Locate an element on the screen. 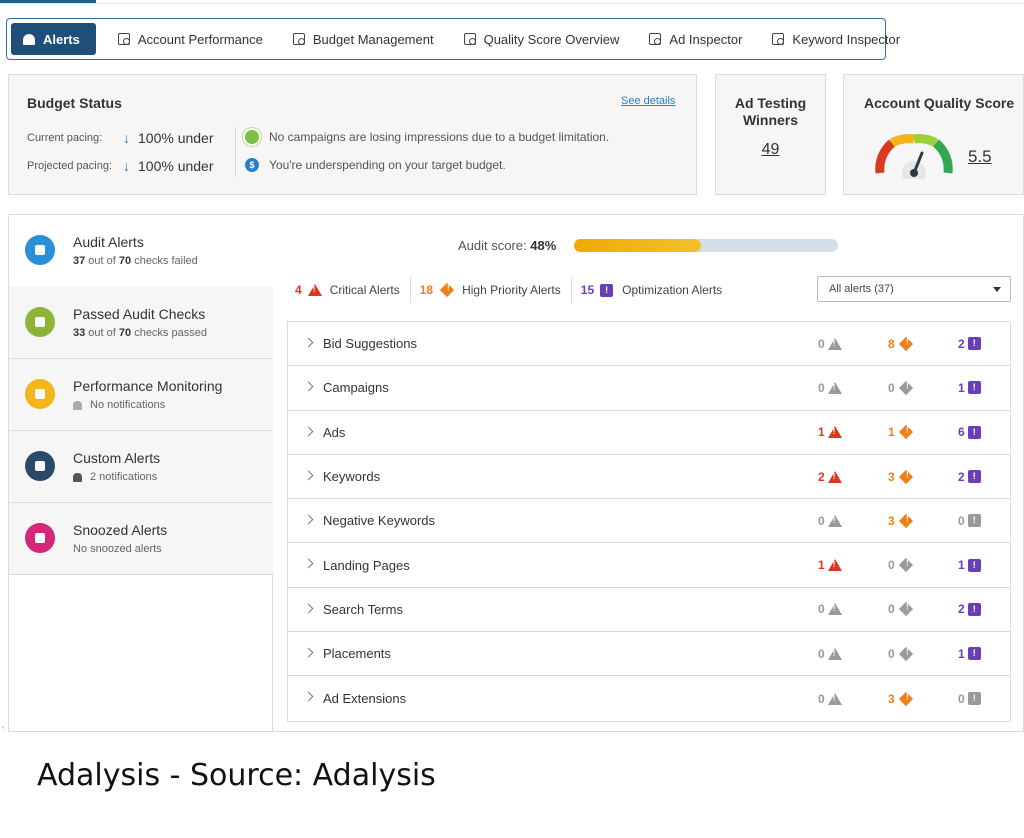 Image resolution: width=1024 pixels, height=838 pixels. table-row: Negative Keywords 0 3 0! is located at coordinates (649, 521).